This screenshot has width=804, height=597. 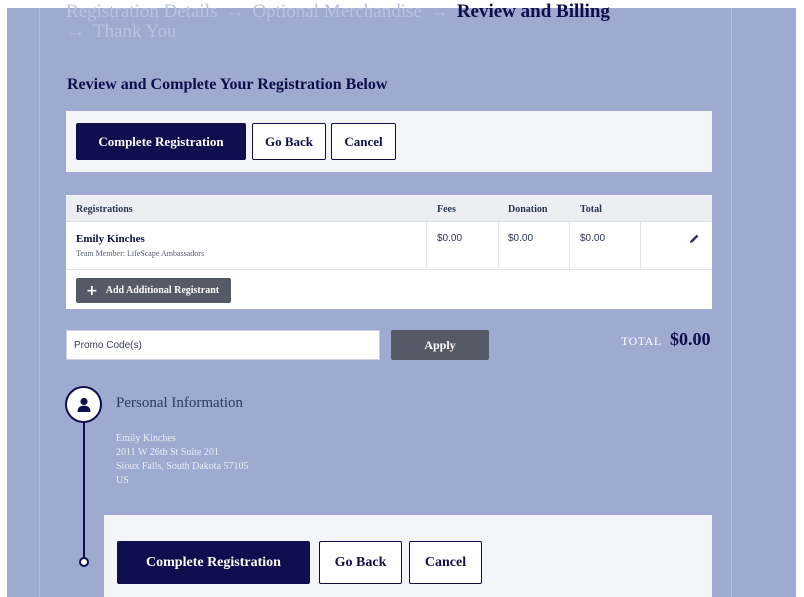 What do you see at coordinates (593, 238) in the screenshot?
I see `row-total: $0.00` at bounding box center [593, 238].